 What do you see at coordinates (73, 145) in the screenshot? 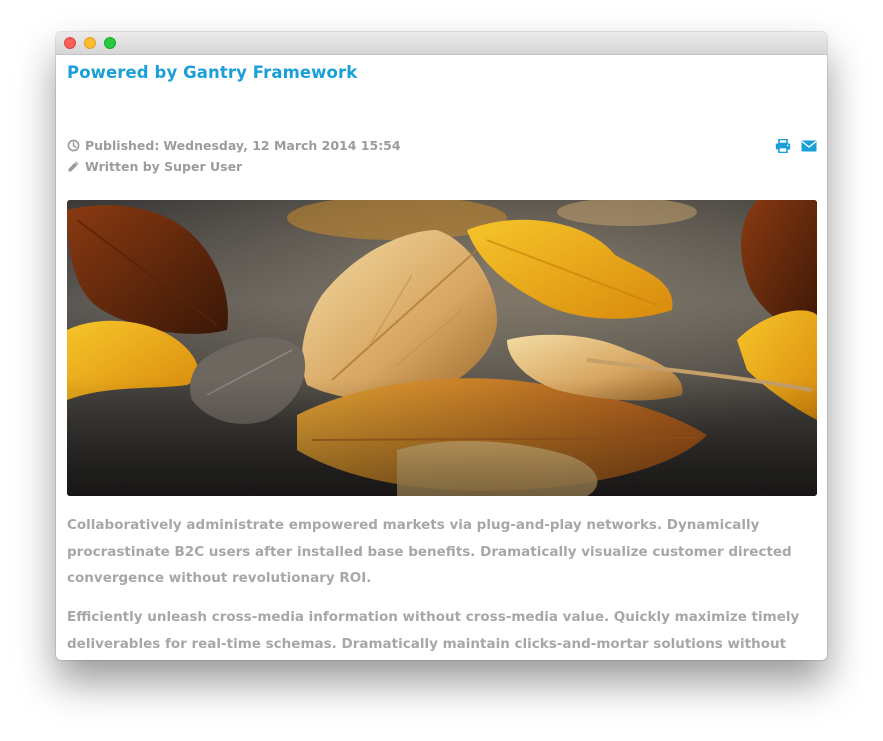
I see `clock-icon` at bounding box center [73, 145].